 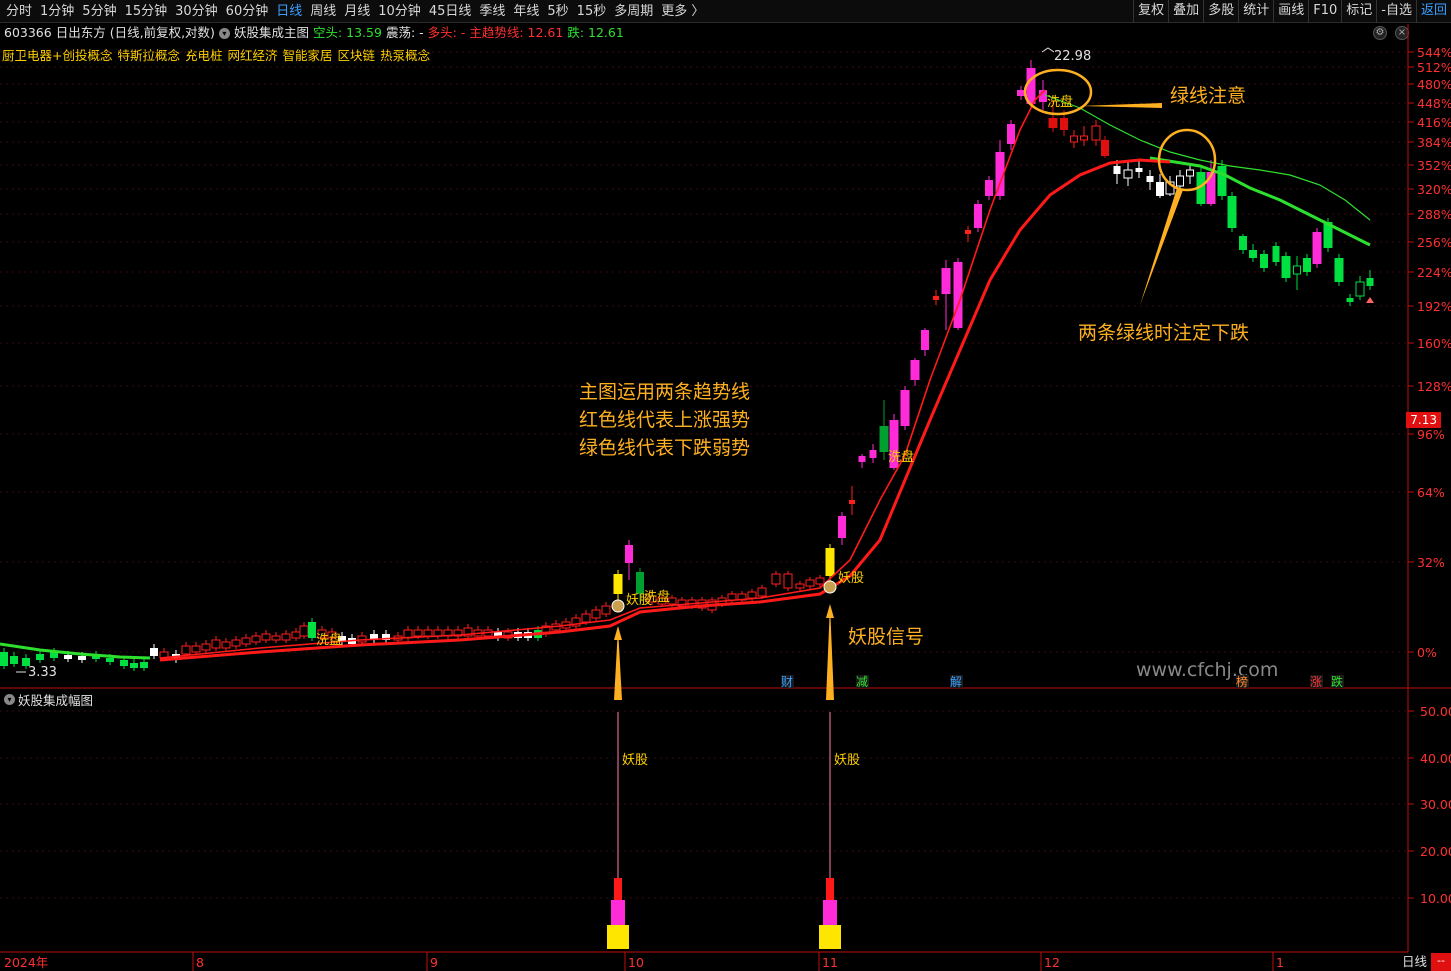 What do you see at coordinates (1208, 96) in the screenshot?
I see `note-green-line: 绿线注意` at bounding box center [1208, 96].